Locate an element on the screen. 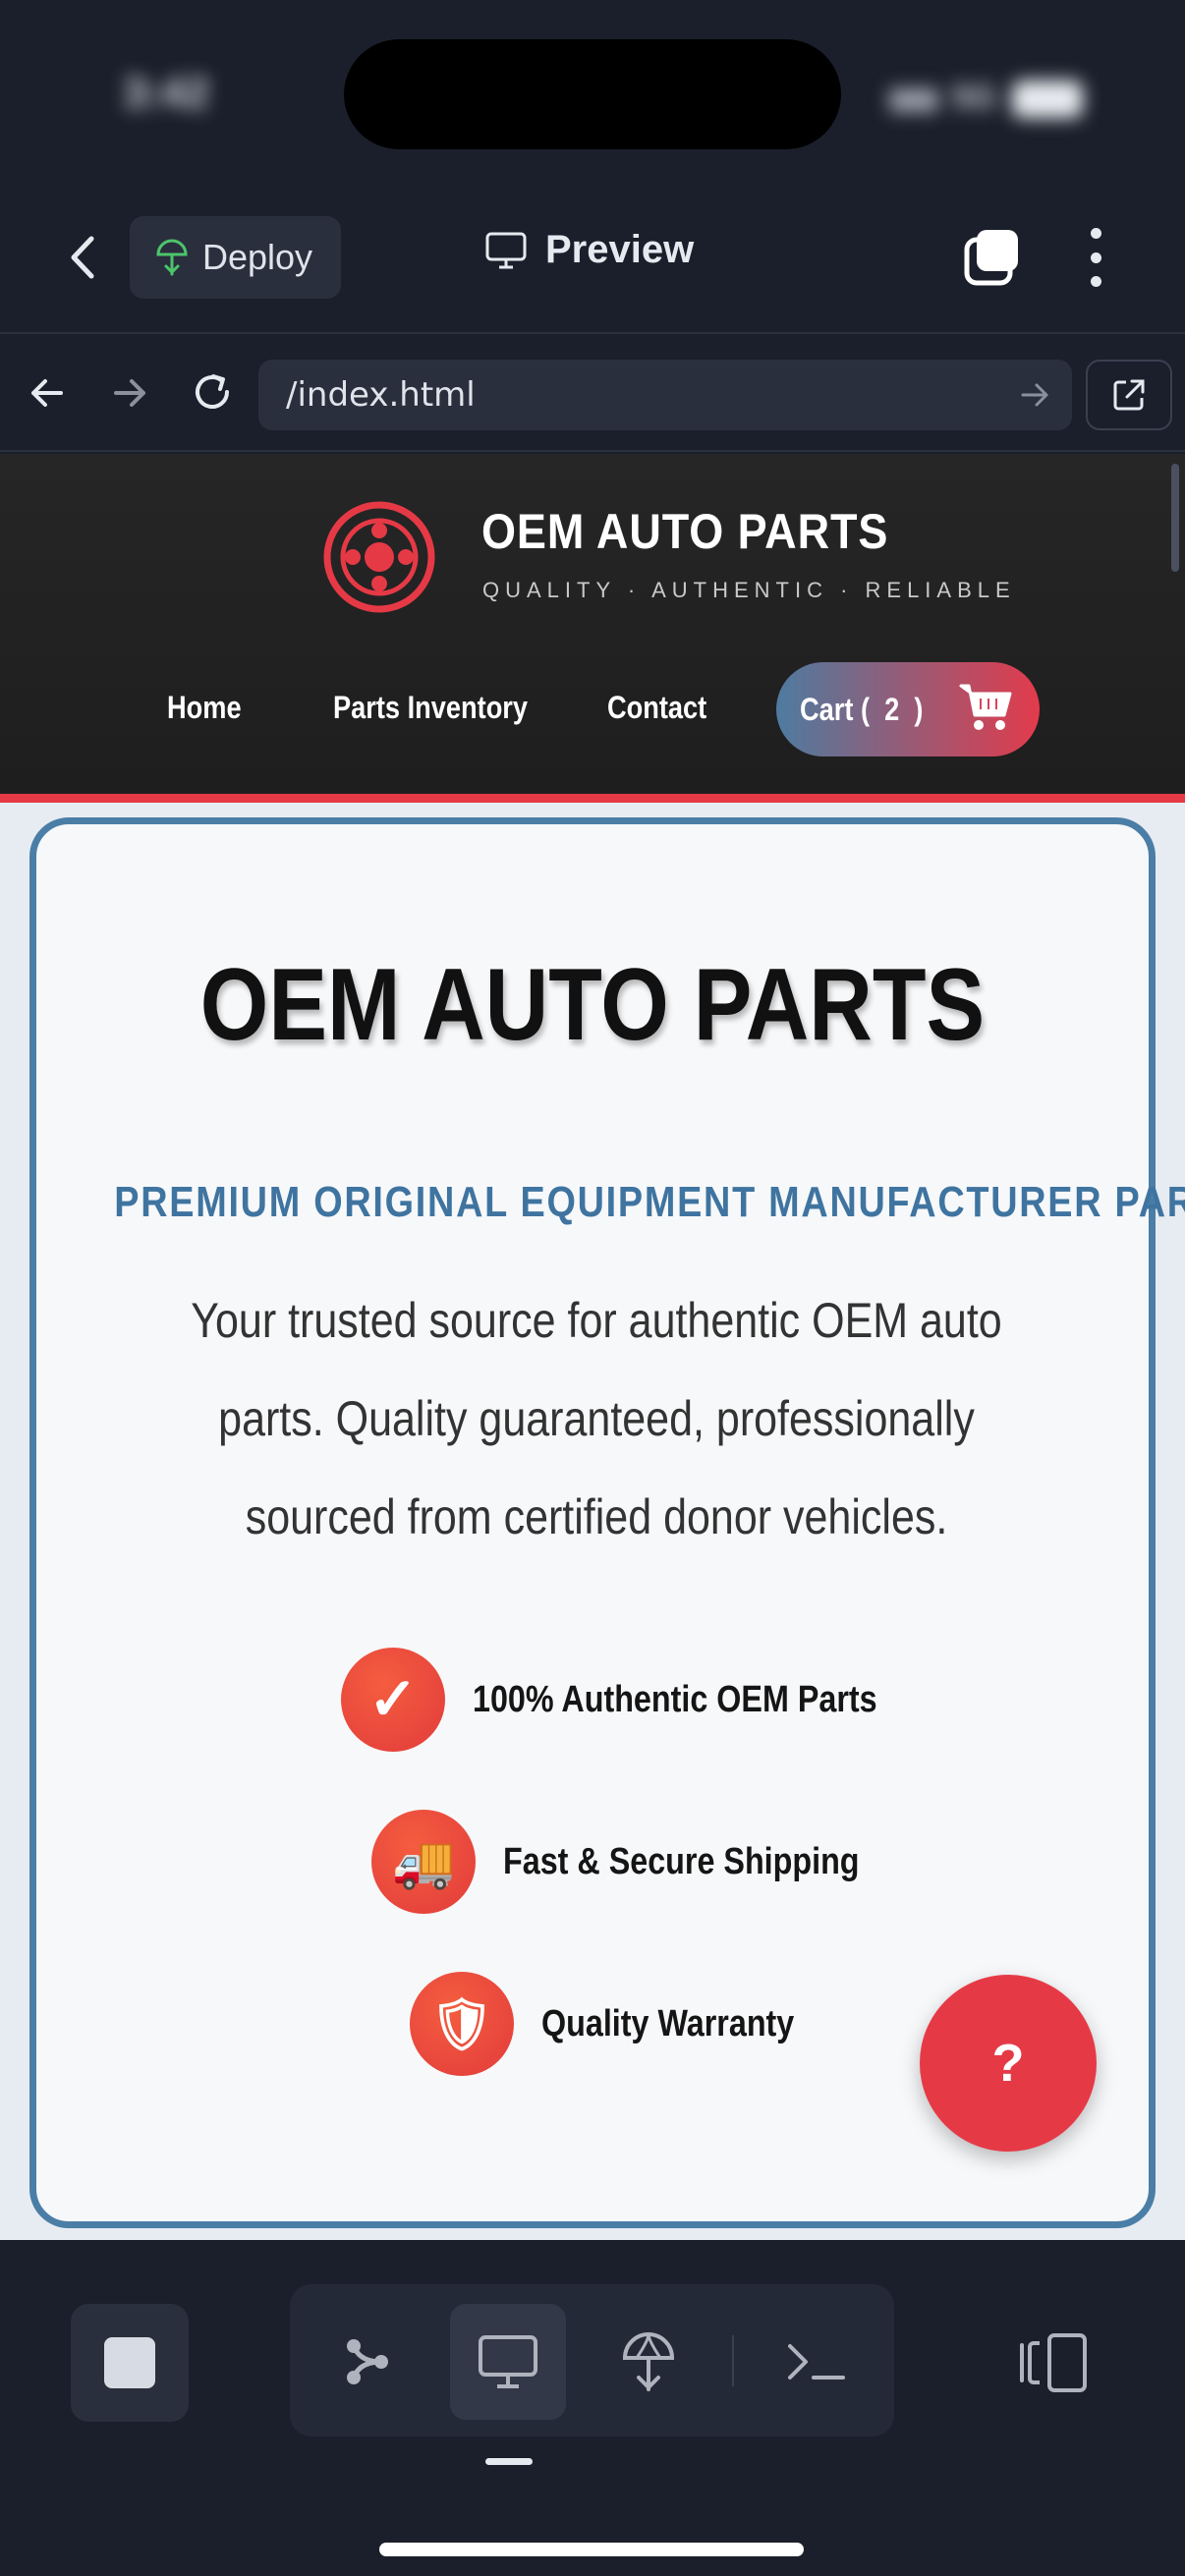 This screenshot has width=1185, height=2576. feature-item: 🚚 Fast & Secure Shipping is located at coordinates (647, 1862).